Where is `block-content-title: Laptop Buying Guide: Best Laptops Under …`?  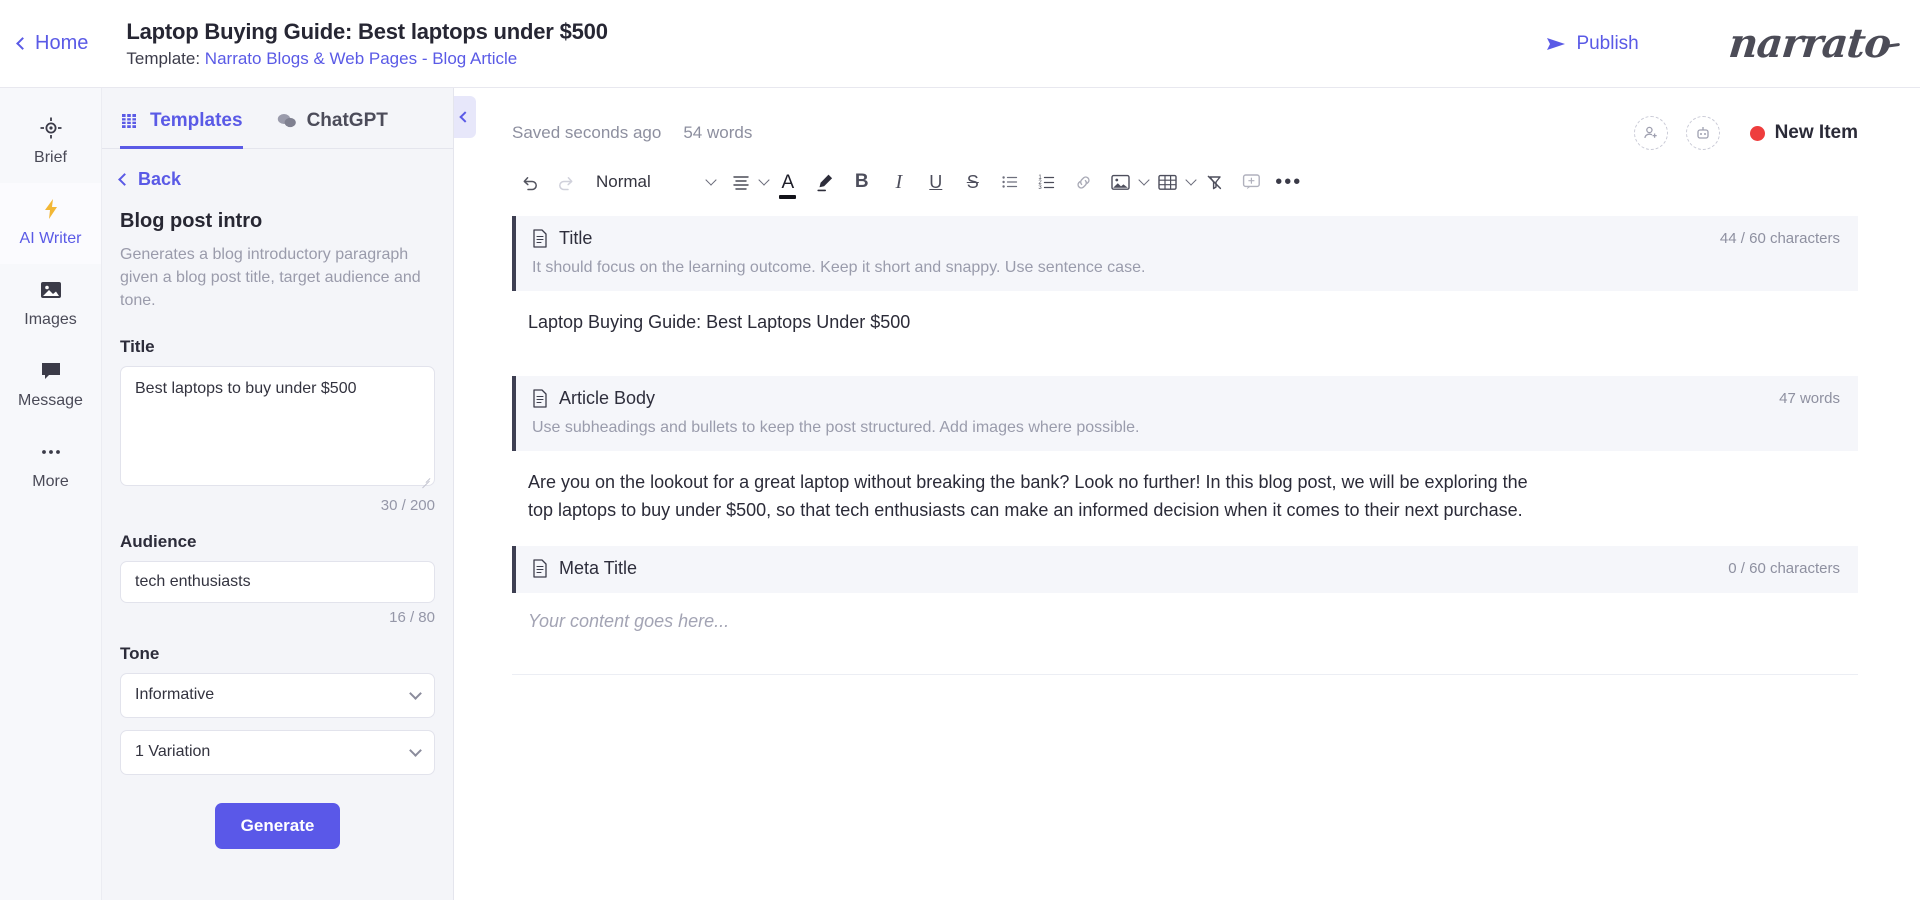
block-content-title: Laptop Buying Guide: Best Laptops Under … is located at coordinates (1027, 333).